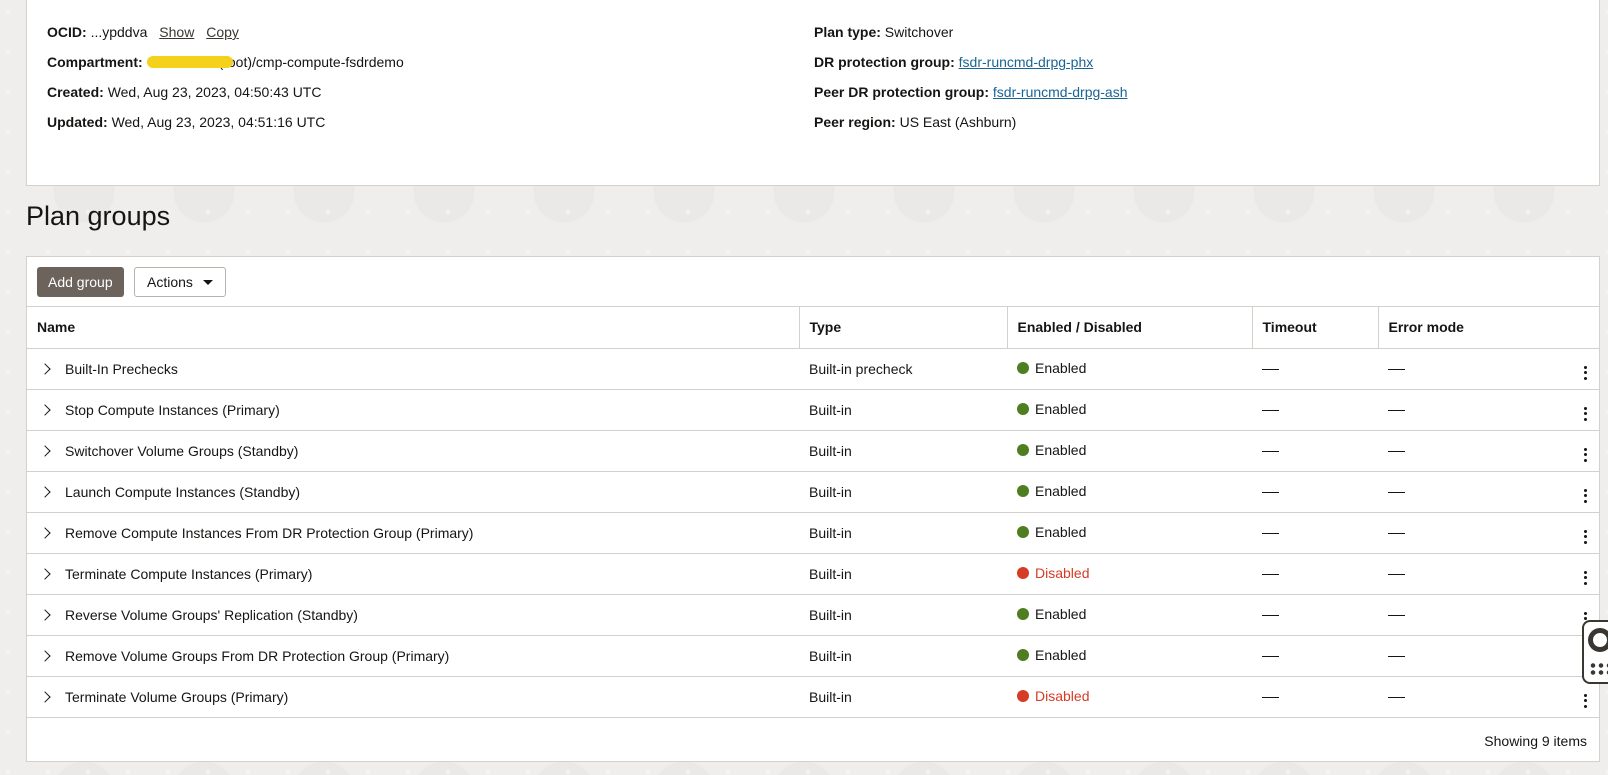 This screenshot has width=1608, height=775. What do you see at coordinates (176, 32) in the screenshot?
I see `ocid-show-link: Show` at bounding box center [176, 32].